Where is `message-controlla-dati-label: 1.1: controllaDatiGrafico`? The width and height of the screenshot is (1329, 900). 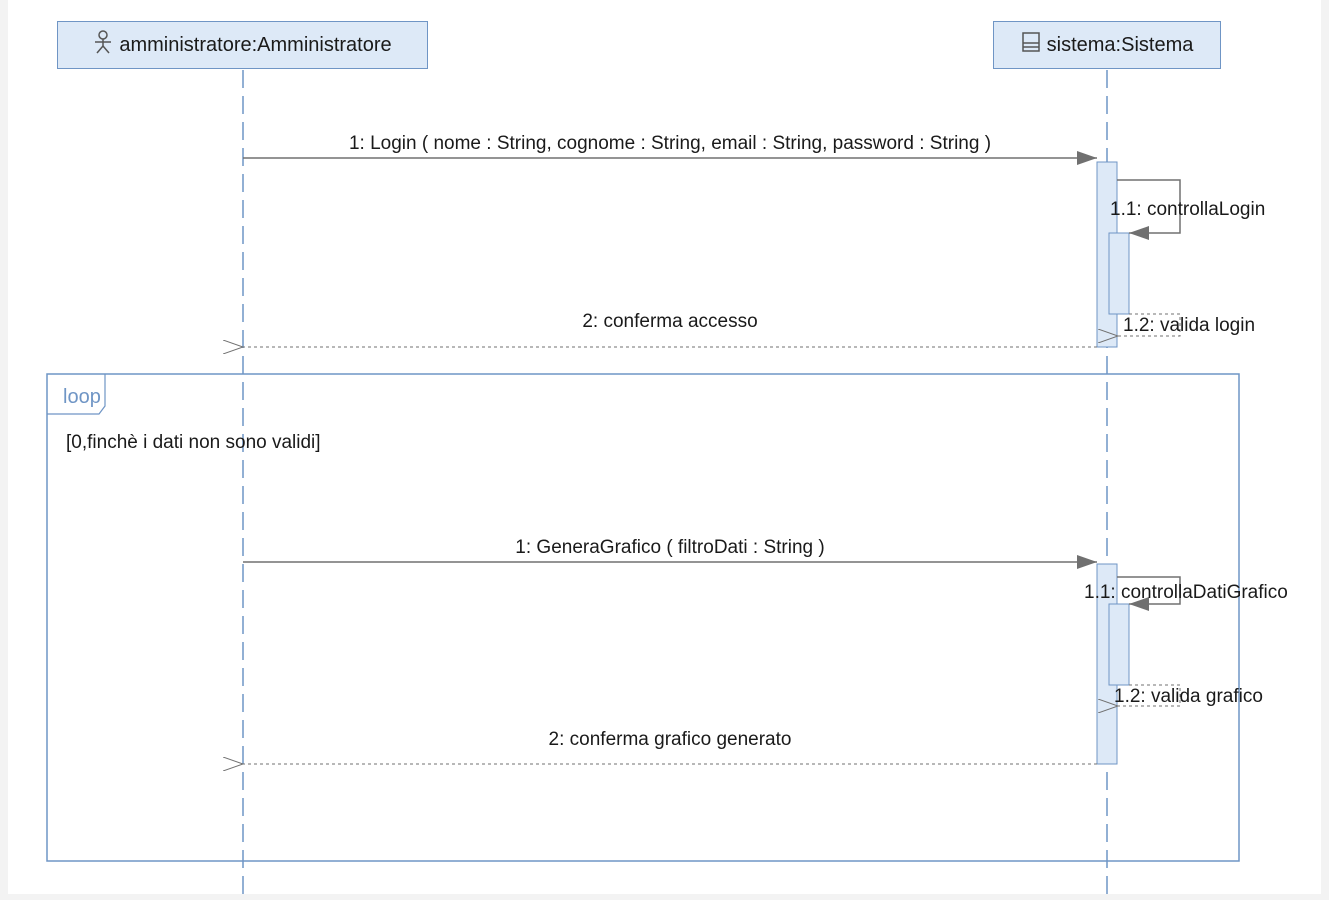
message-controlla-dati-label: 1.1: controllaDatiGrafico is located at coordinates (1186, 593).